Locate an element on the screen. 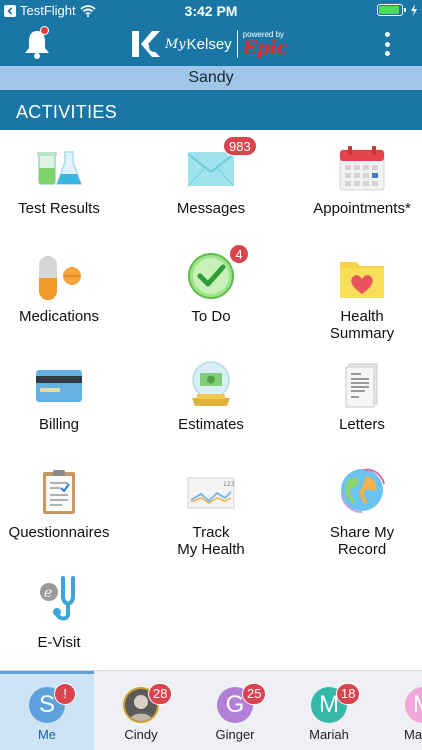 The width and height of the screenshot is (422, 750). logo-divider is located at coordinates (237, 44).